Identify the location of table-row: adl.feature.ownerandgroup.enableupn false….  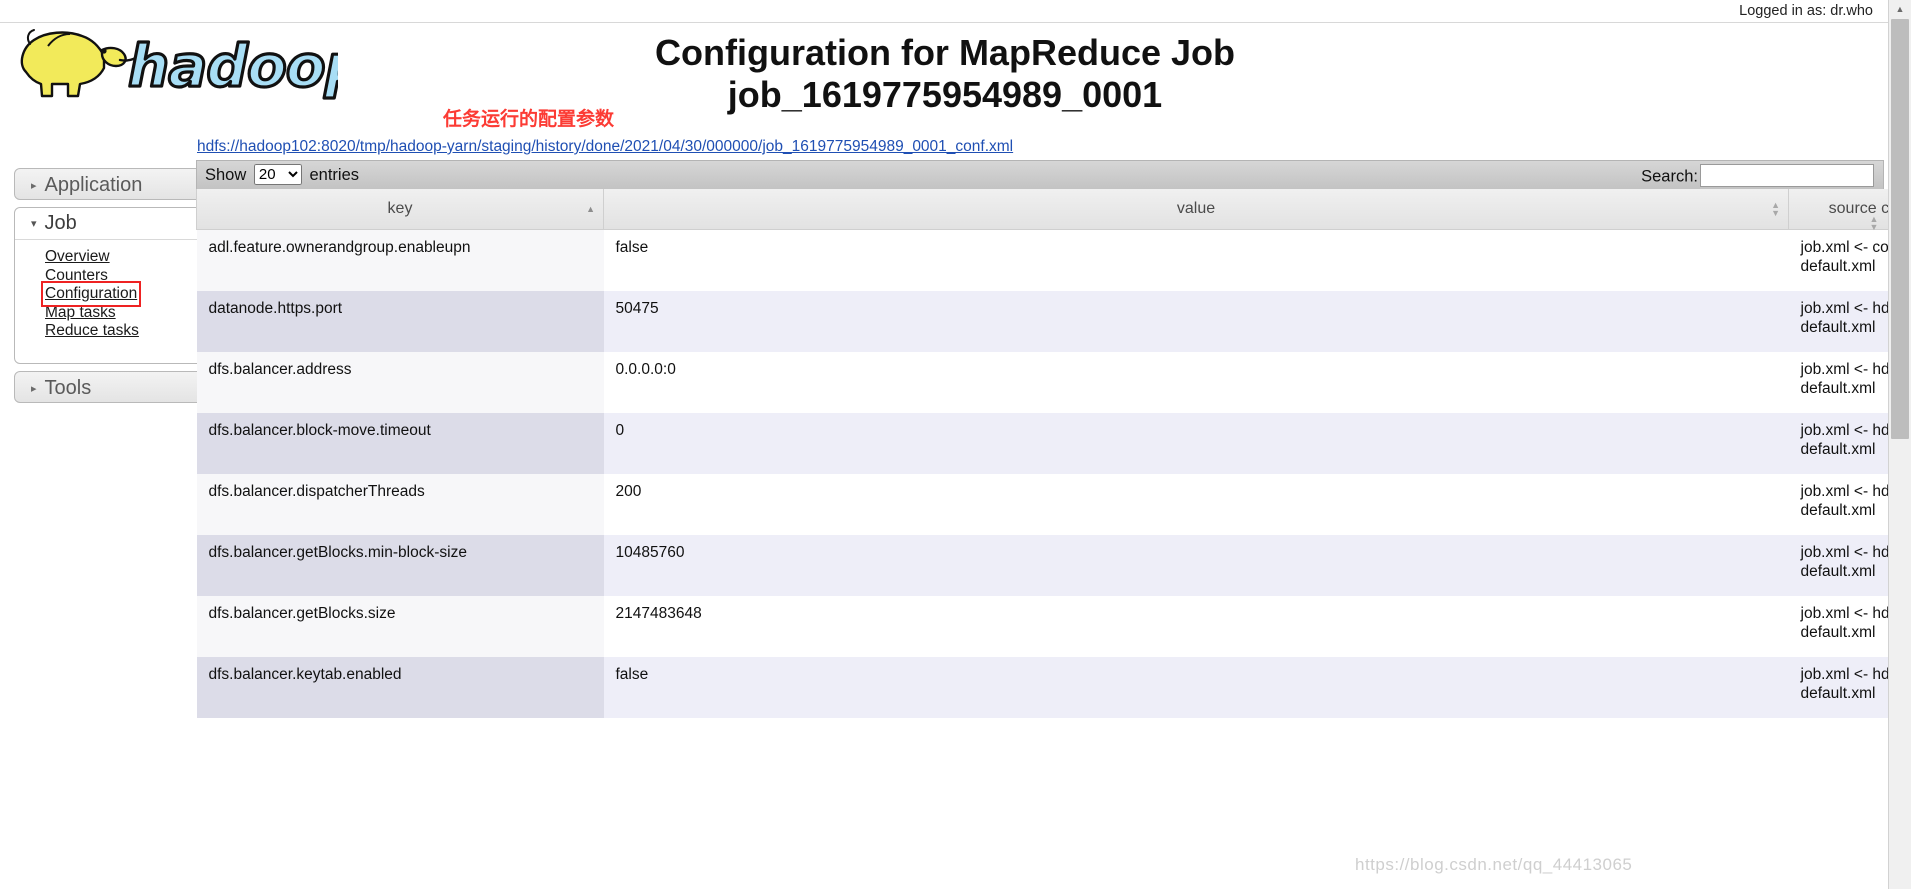
(1042, 260).